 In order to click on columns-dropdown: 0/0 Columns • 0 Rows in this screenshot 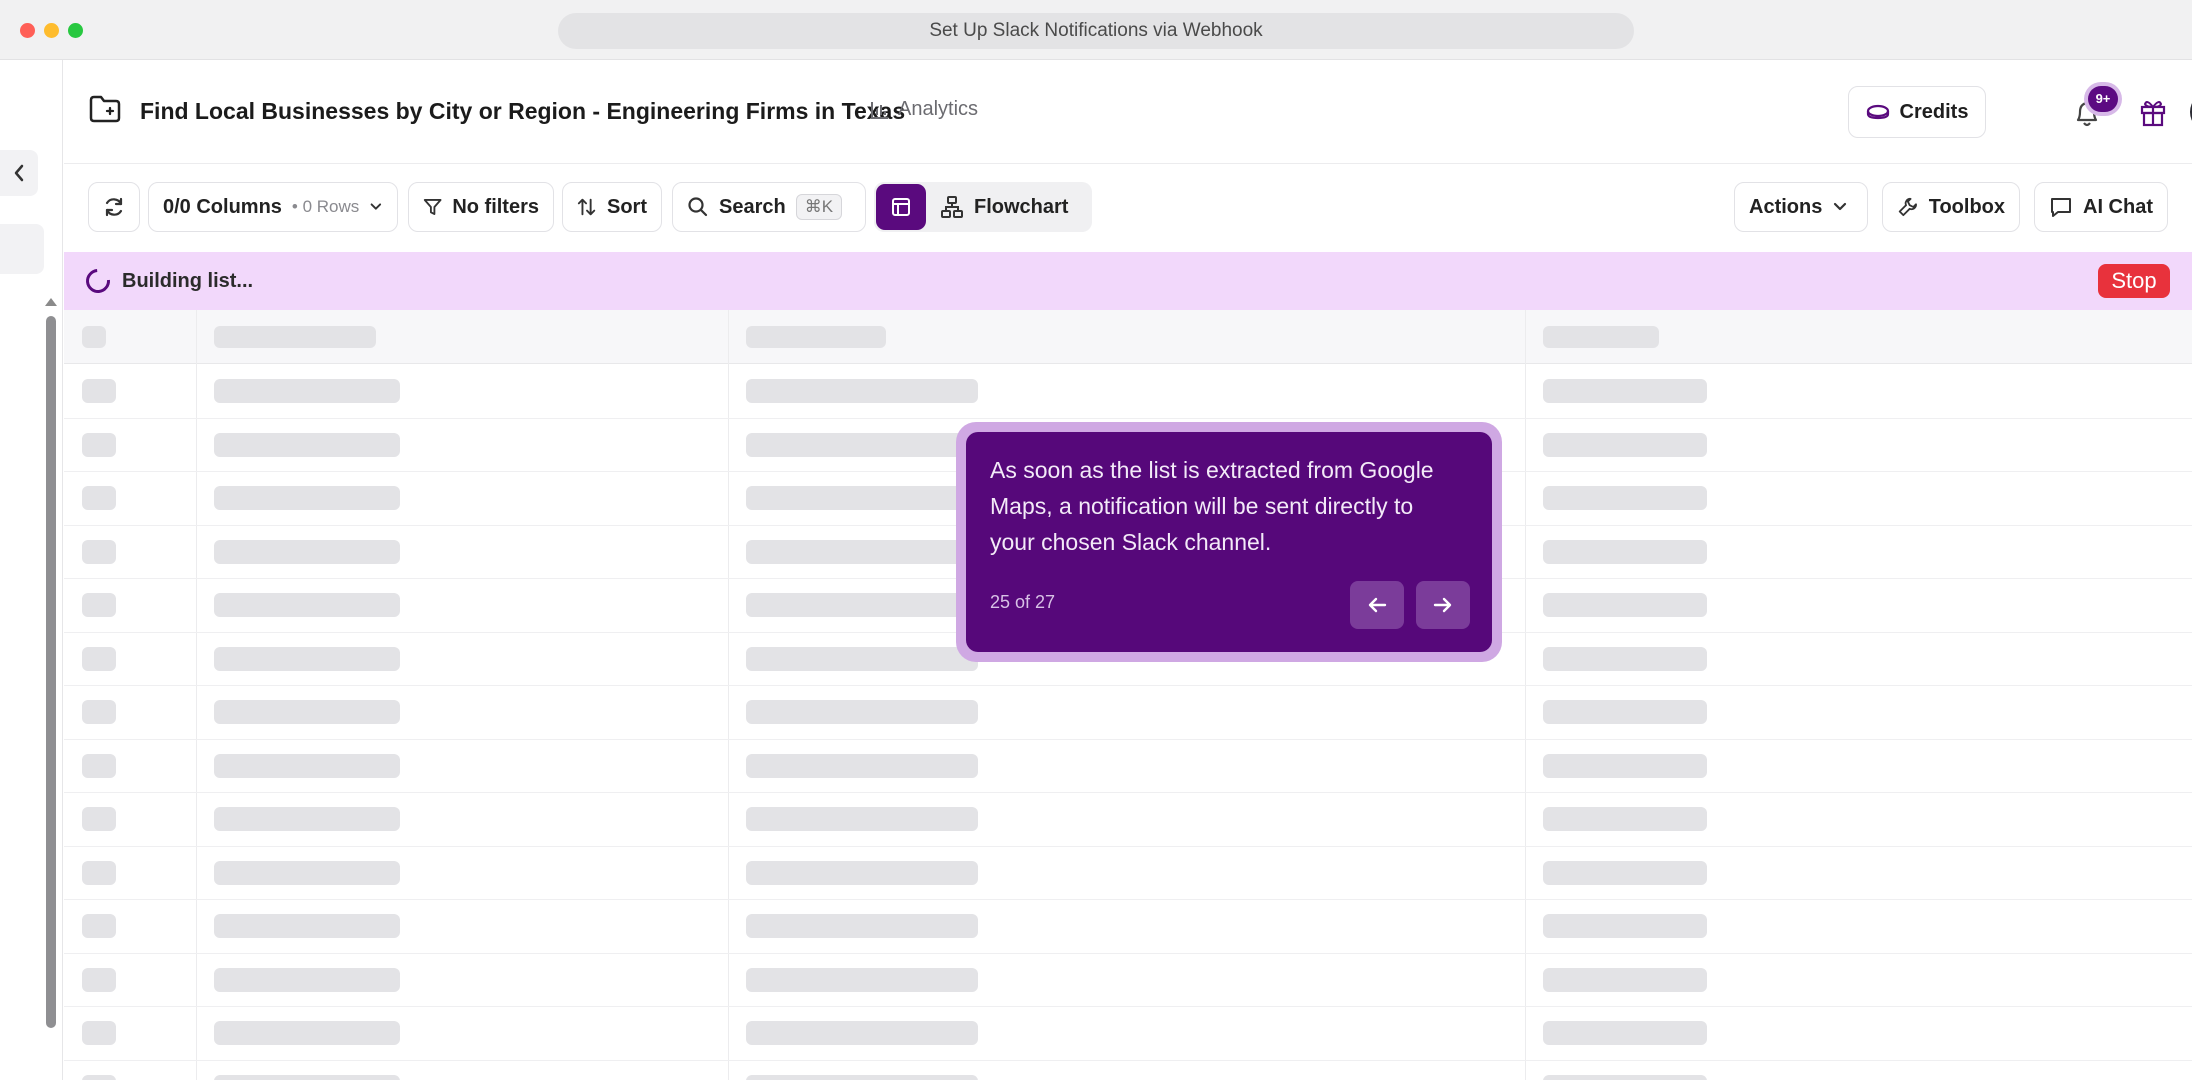, I will do `click(273, 207)`.